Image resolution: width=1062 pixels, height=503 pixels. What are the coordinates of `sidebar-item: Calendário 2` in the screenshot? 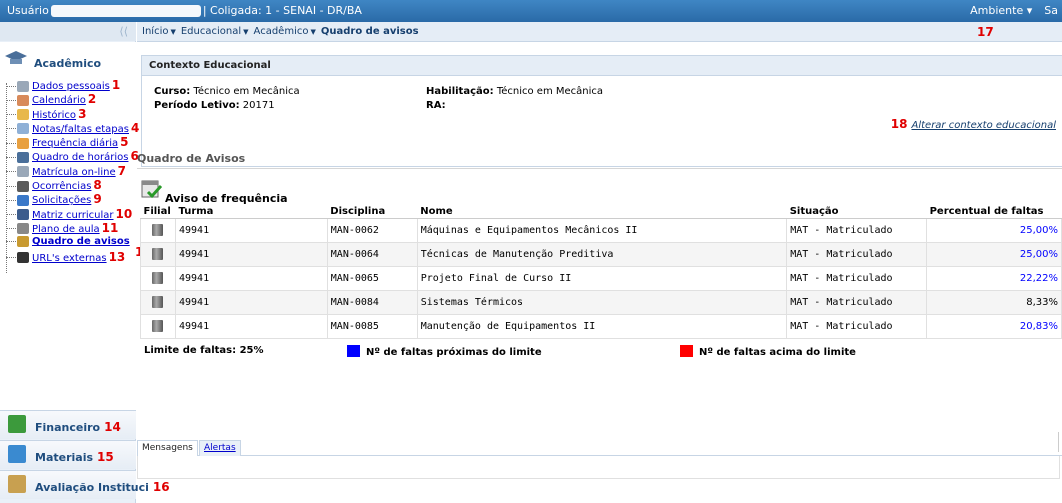 It's located at (70, 99).